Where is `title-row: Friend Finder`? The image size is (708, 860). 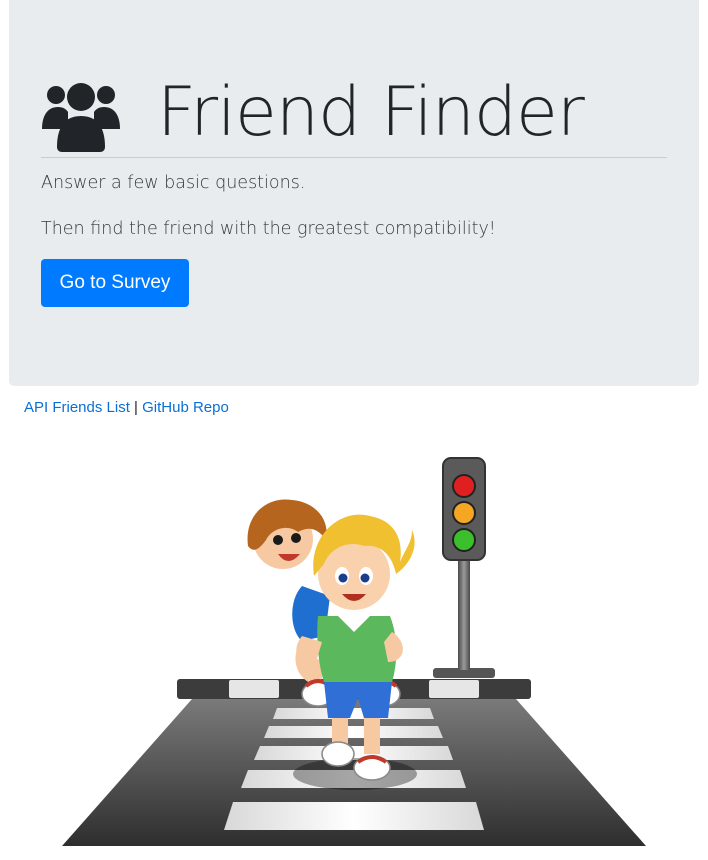 title-row: Friend Finder is located at coordinates (313, 113).